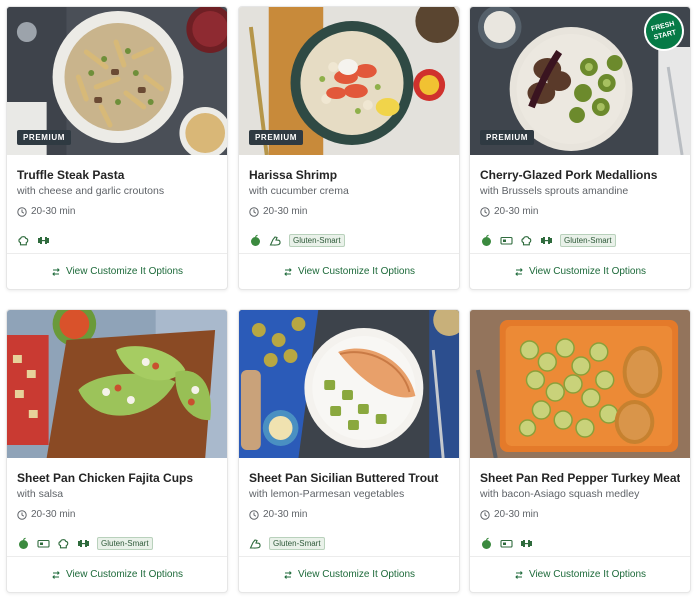 This screenshot has height=600, width=697. Describe the element at coordinates (554, 191) in the screenshot. I see `recipe-subtitle: with Brussels sprouts amandine` at that location.